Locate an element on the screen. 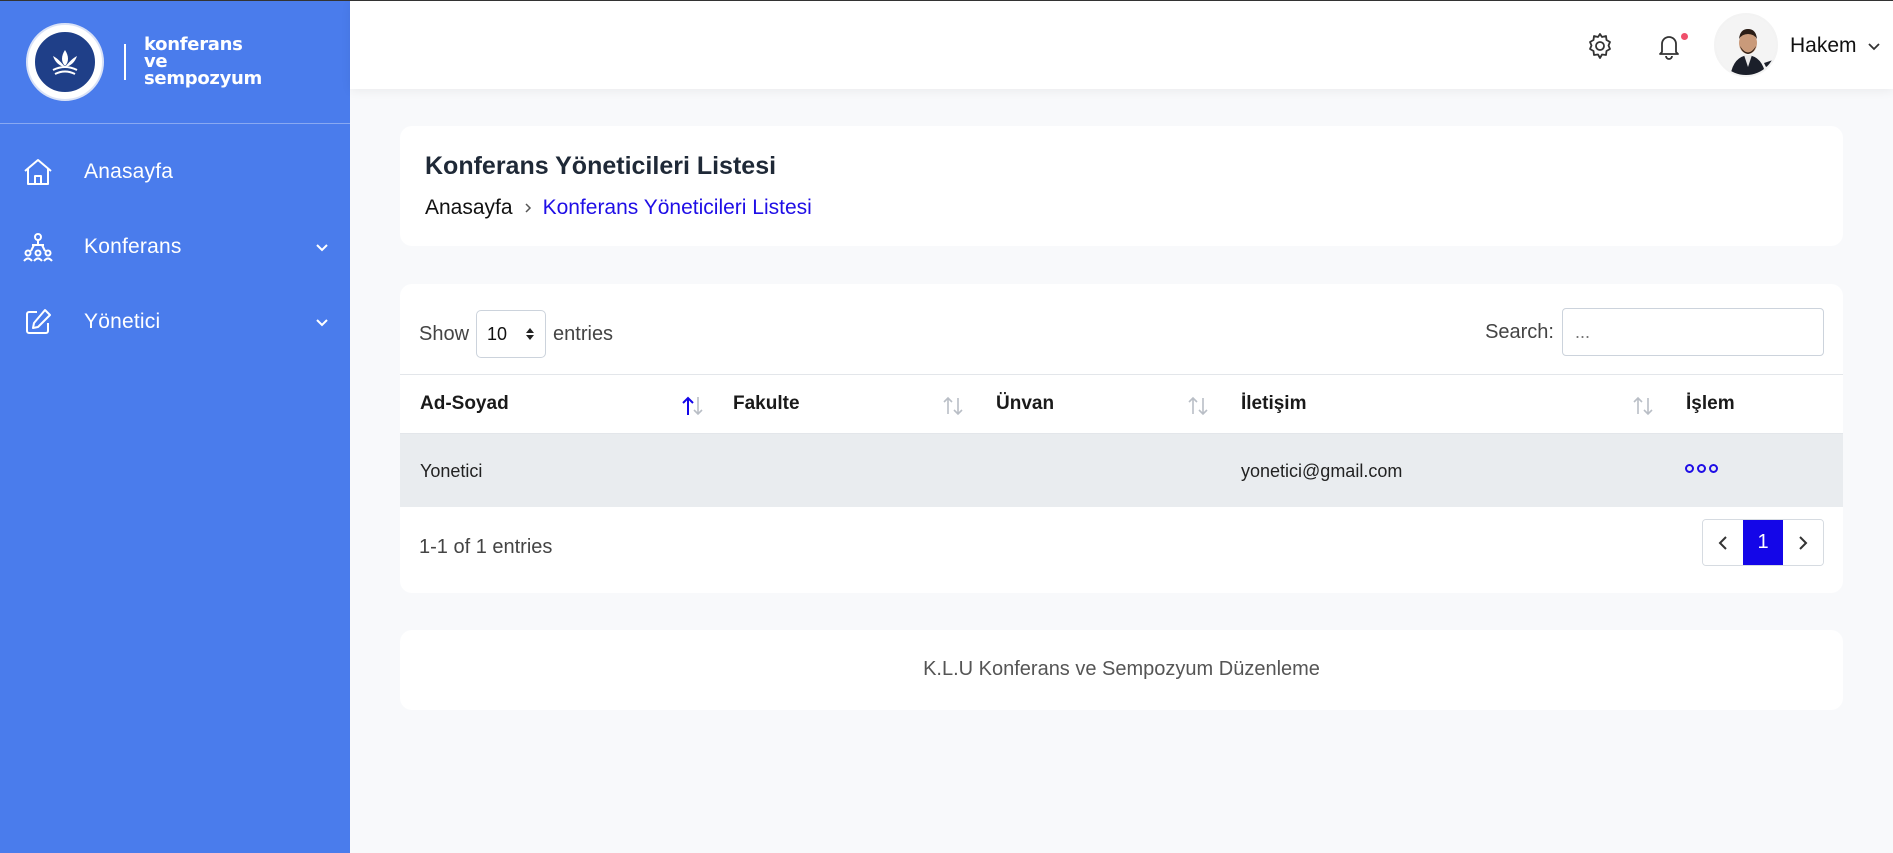  pagination-prev-button is located at coordinates (1723, 542).